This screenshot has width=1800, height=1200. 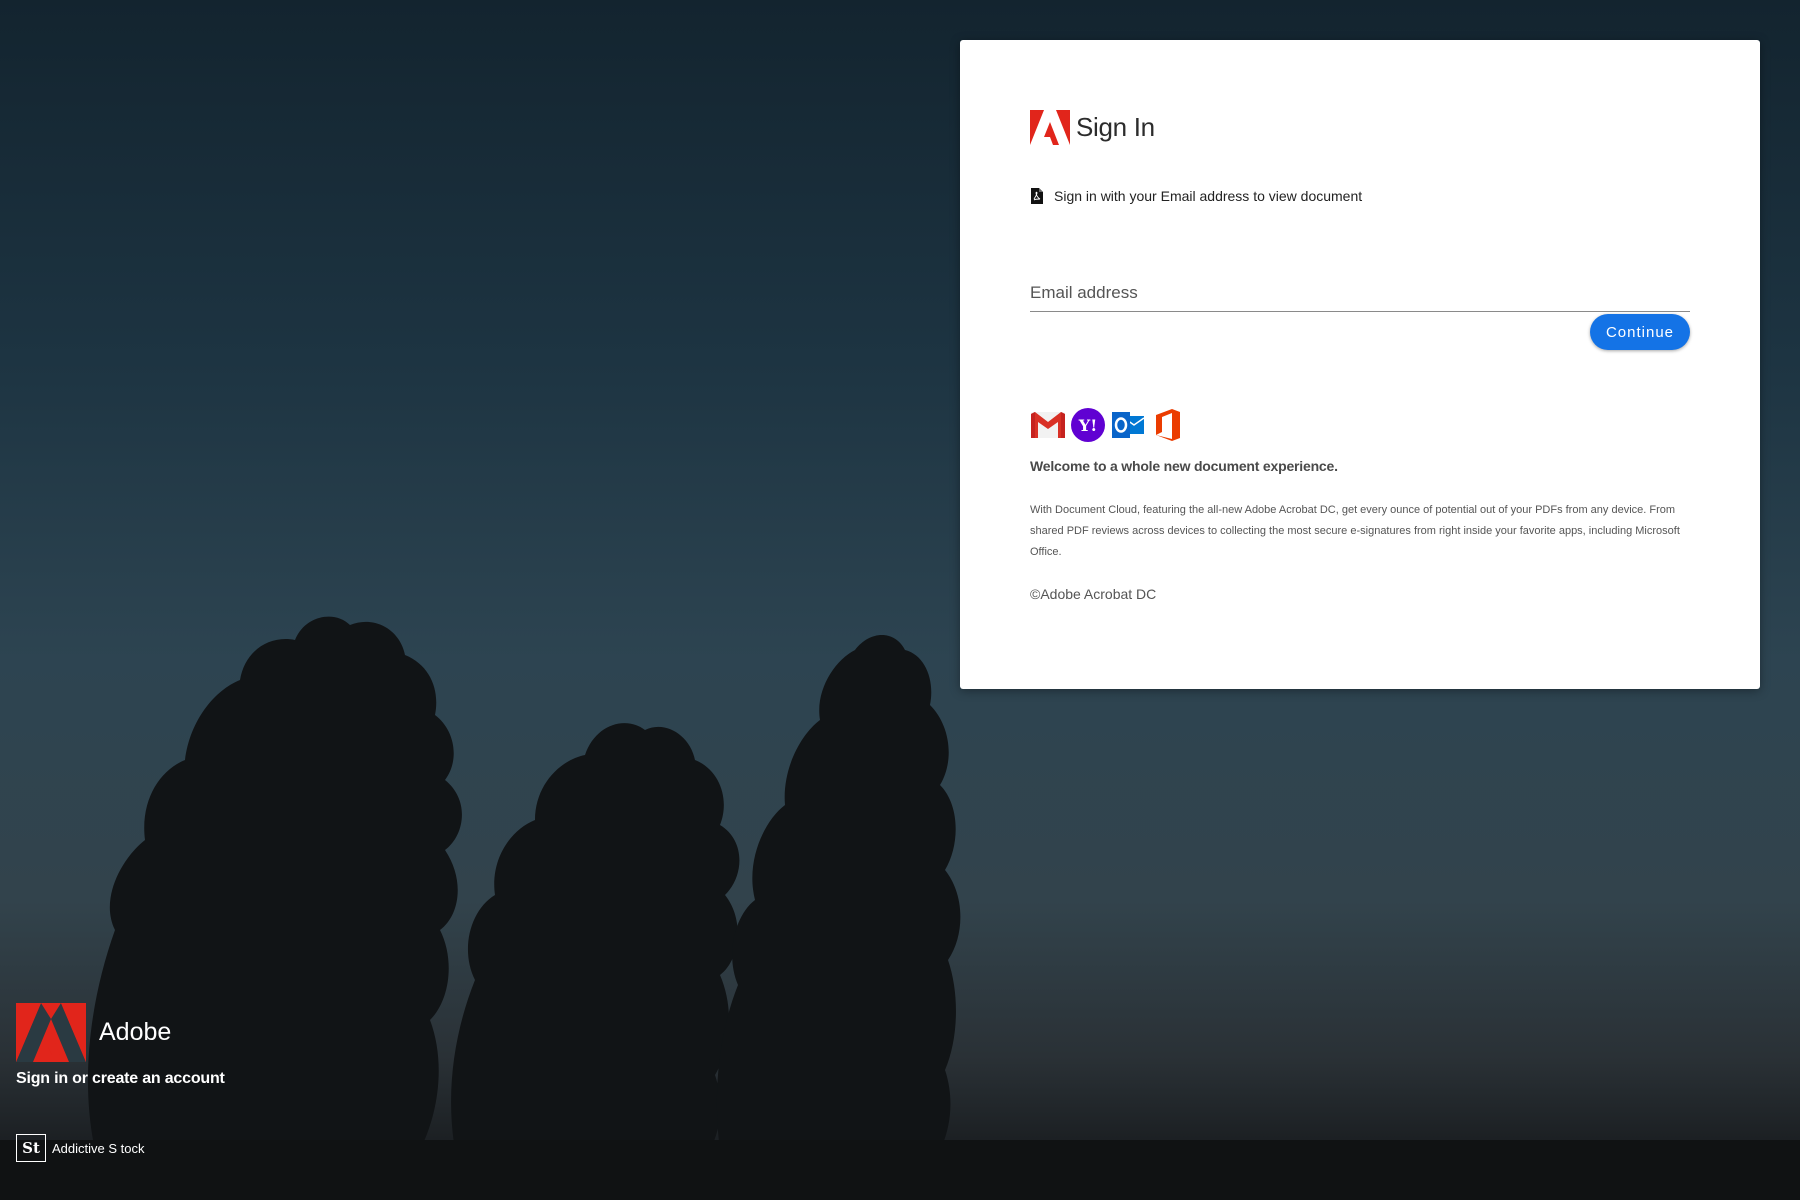 What do you see at coordinates (98, 1148) in the screenshot?
I see `credit-text: Addictive S tock` at bounding box center [98, 1148].